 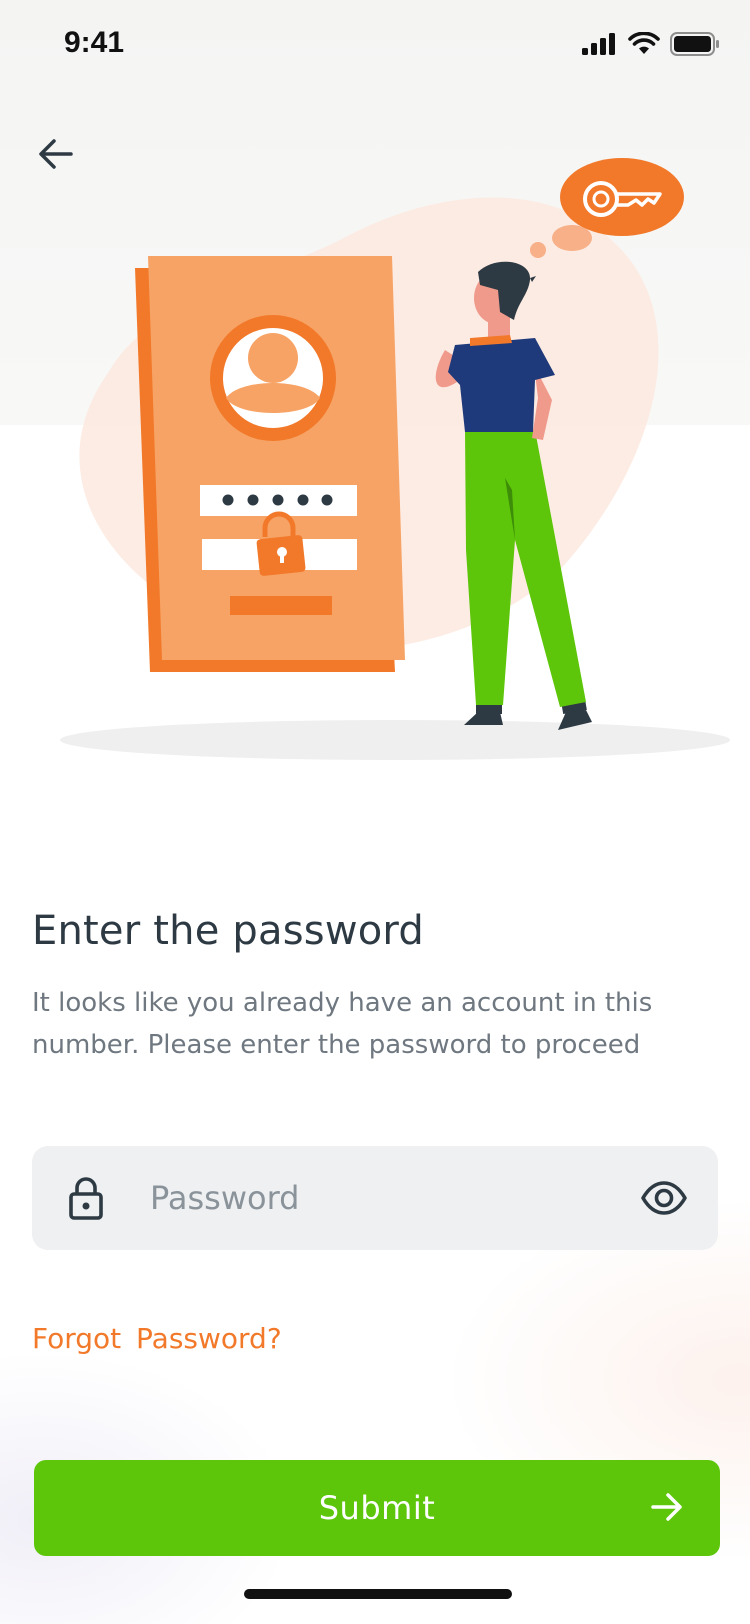 I want to click on forgot-password-link: Forgot Password?, so click(x=157, y=1338).